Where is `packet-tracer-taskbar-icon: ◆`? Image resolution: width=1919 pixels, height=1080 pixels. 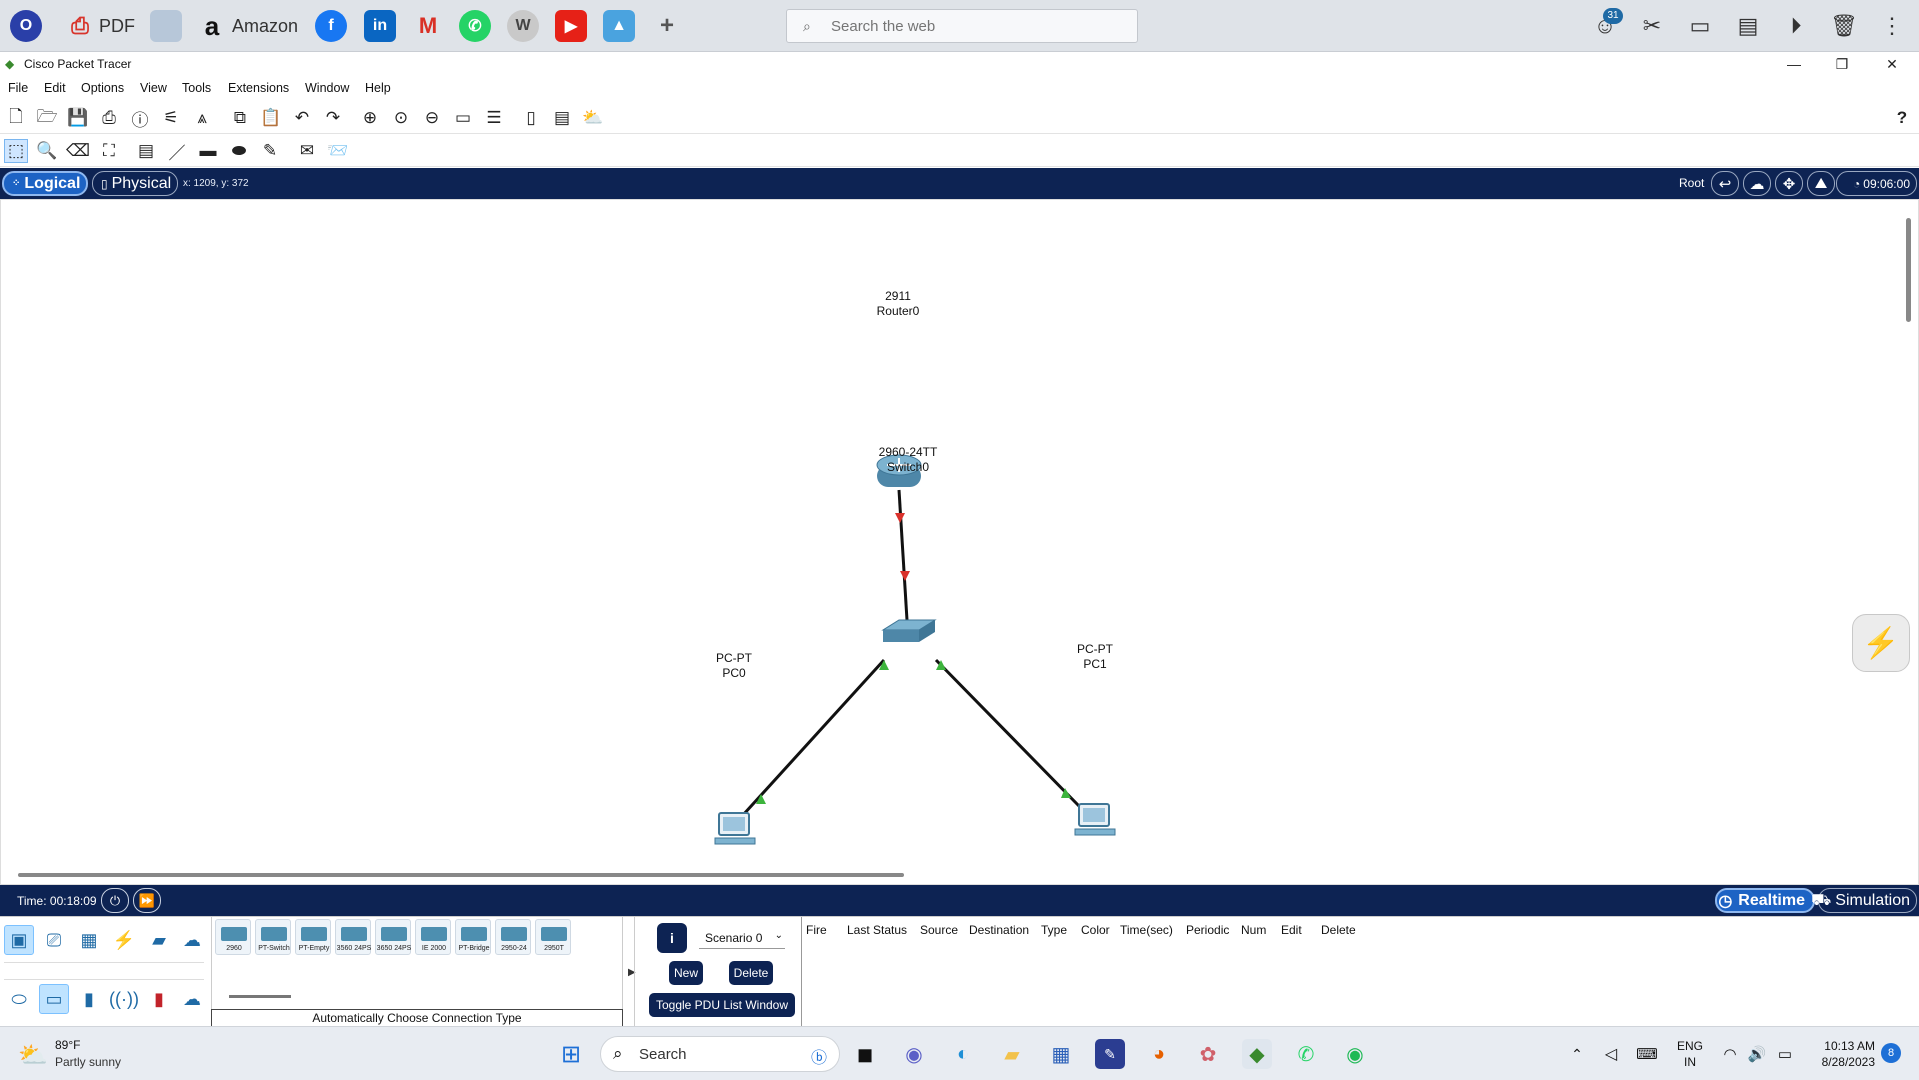
packet-tracer-taskbar-icon: ◆ is located at coordinates (1257, 1054).